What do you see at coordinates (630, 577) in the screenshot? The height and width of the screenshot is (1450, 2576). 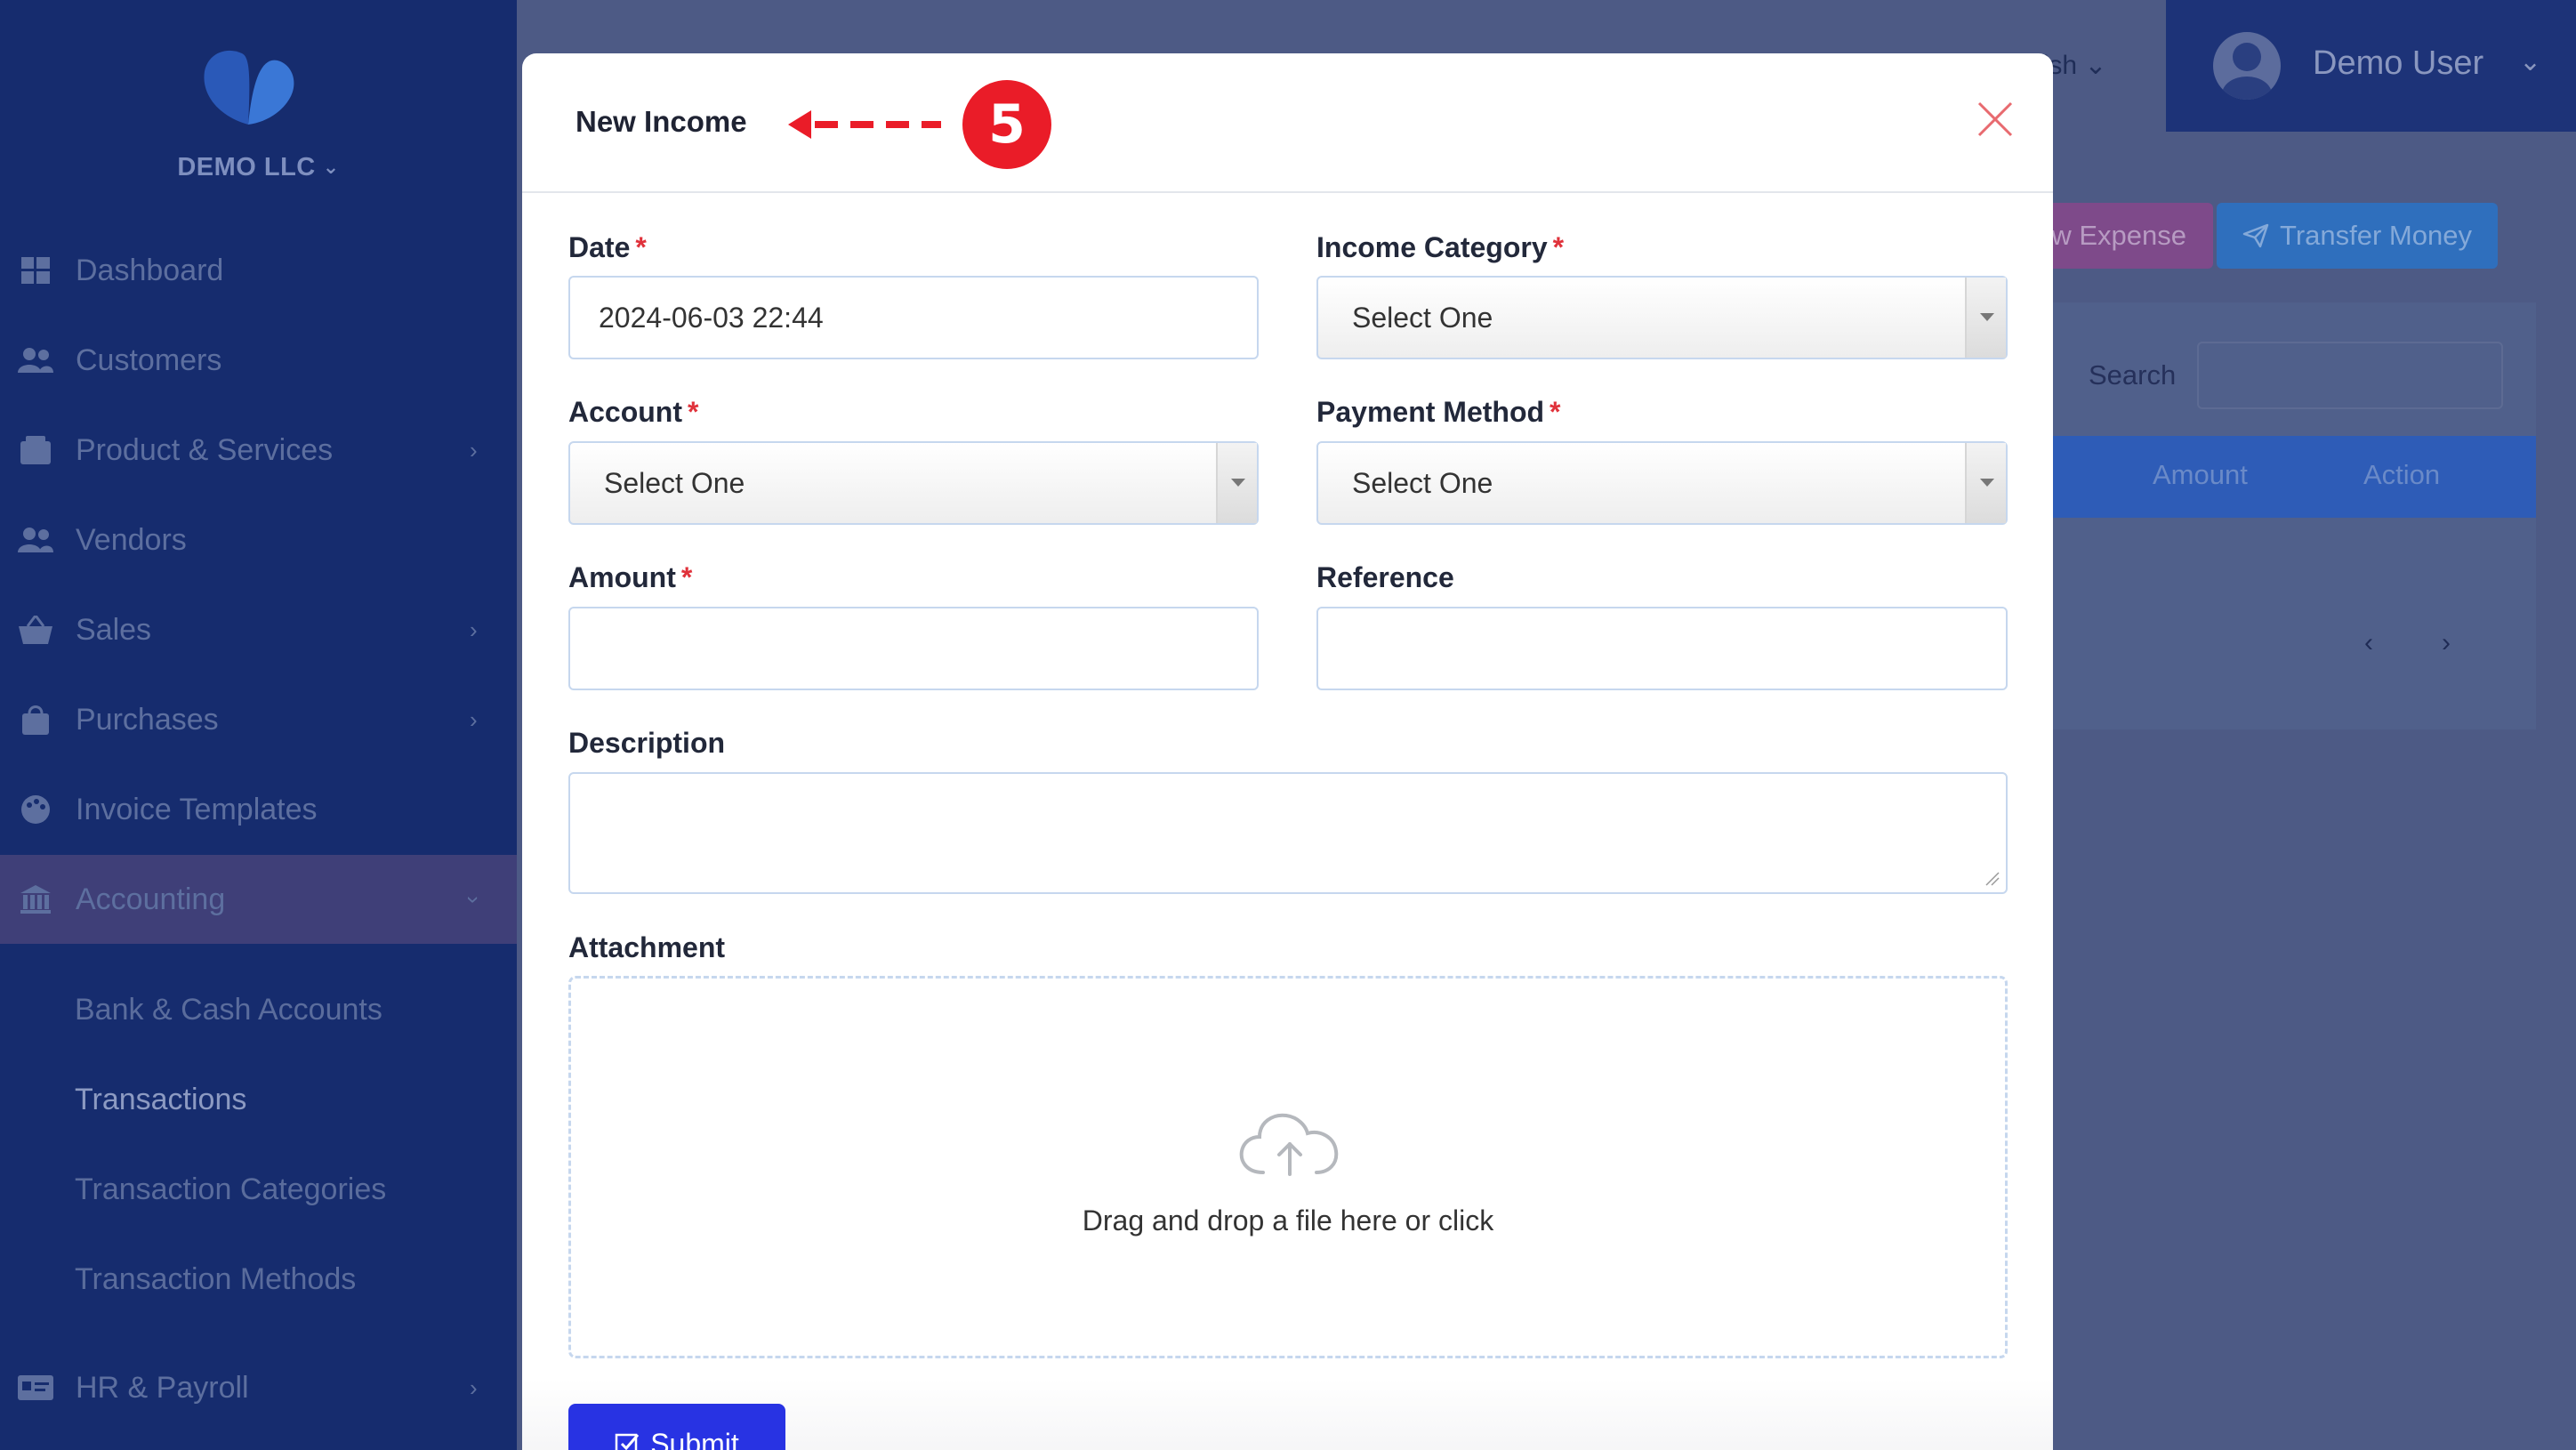 I see `amount-label: Amount *` at bounding box center [630, 577].